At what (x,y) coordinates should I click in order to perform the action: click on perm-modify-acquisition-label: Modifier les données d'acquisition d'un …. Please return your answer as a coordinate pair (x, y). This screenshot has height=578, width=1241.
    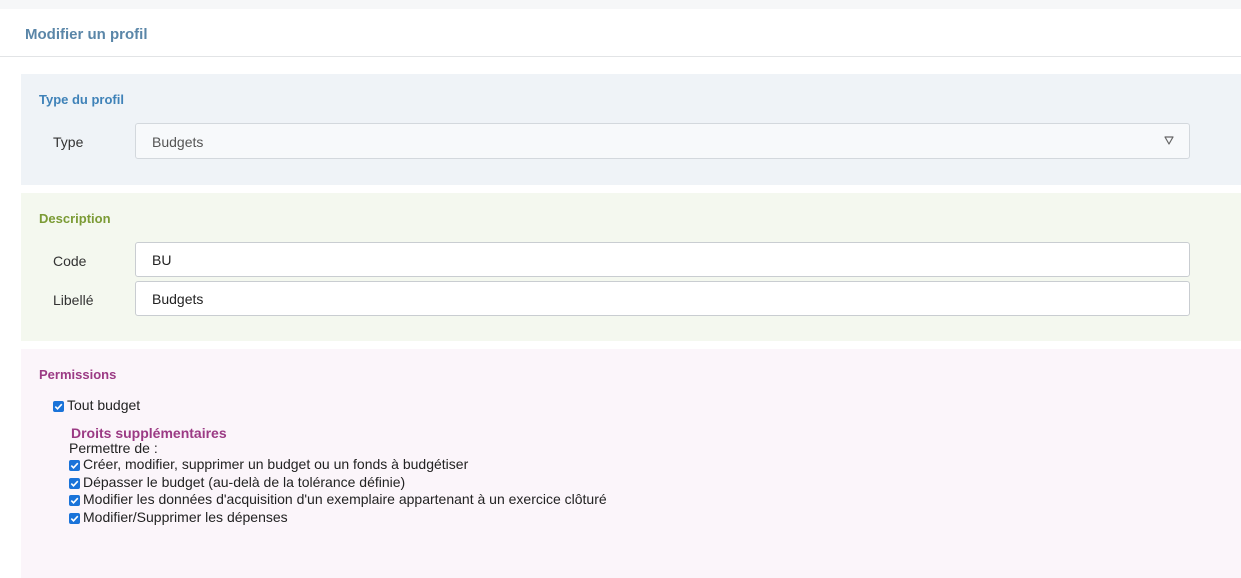
    Looking at the image, I should click on (345, 499).